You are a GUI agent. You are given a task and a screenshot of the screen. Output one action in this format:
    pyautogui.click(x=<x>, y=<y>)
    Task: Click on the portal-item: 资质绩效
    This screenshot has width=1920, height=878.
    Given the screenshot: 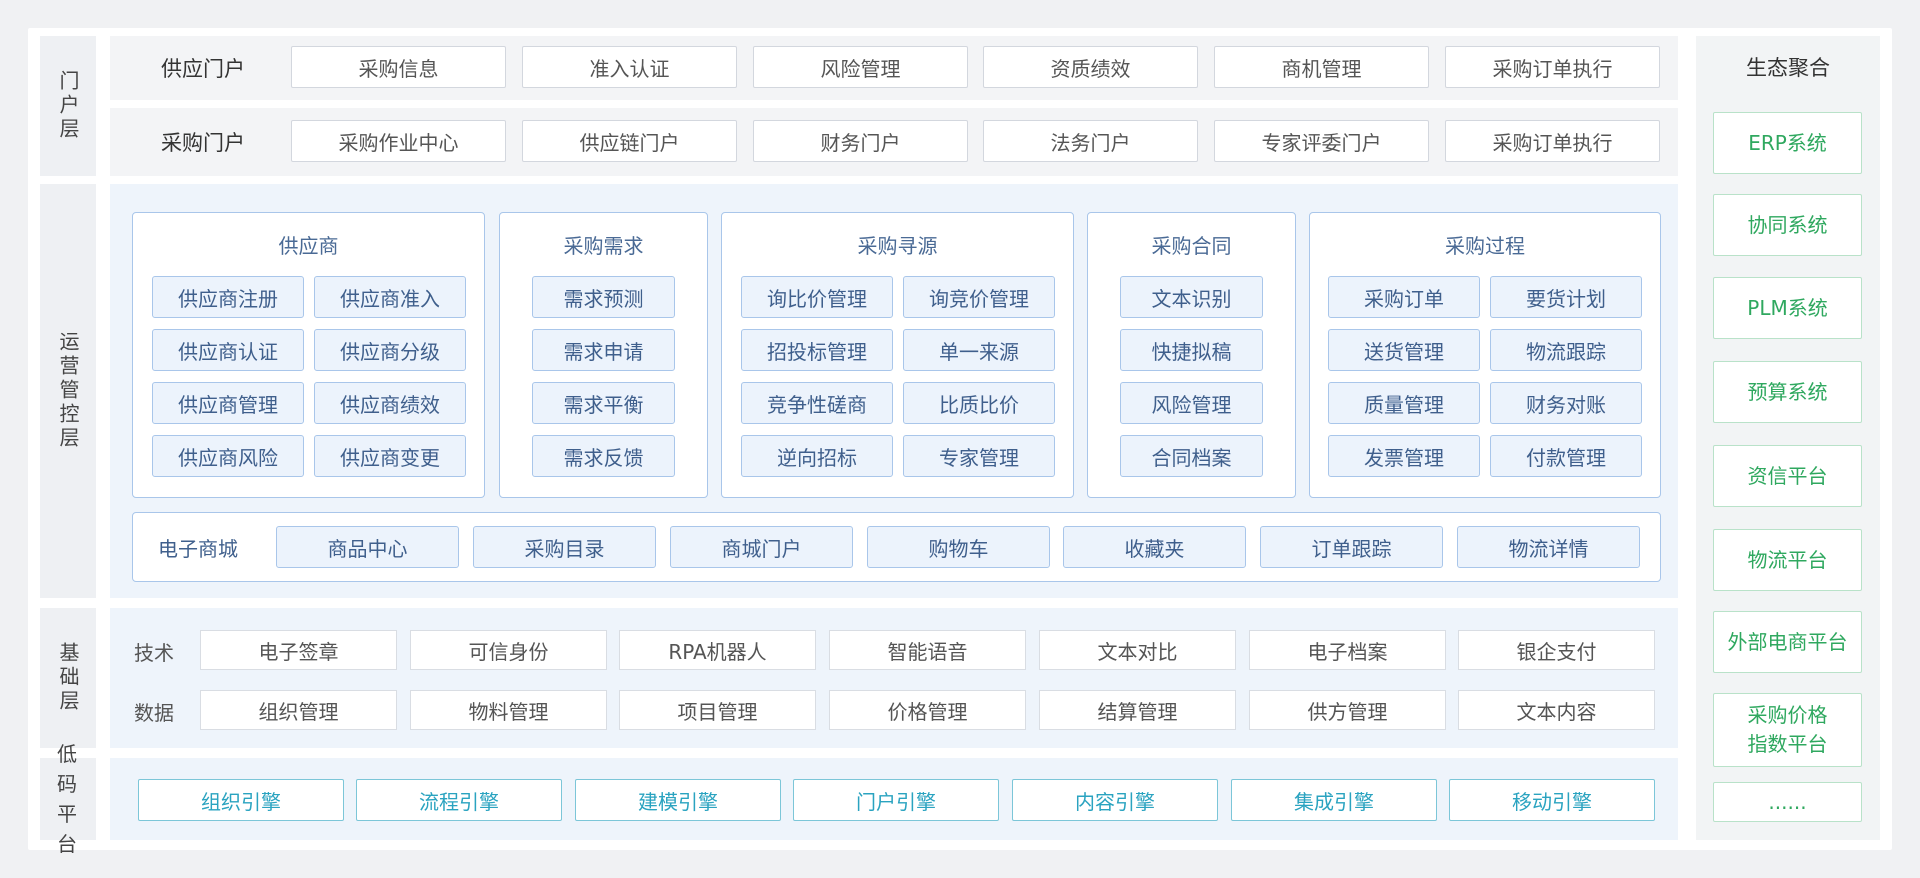 What is the action you would take?
    pyautogui.click(x=1090, y=67)
    